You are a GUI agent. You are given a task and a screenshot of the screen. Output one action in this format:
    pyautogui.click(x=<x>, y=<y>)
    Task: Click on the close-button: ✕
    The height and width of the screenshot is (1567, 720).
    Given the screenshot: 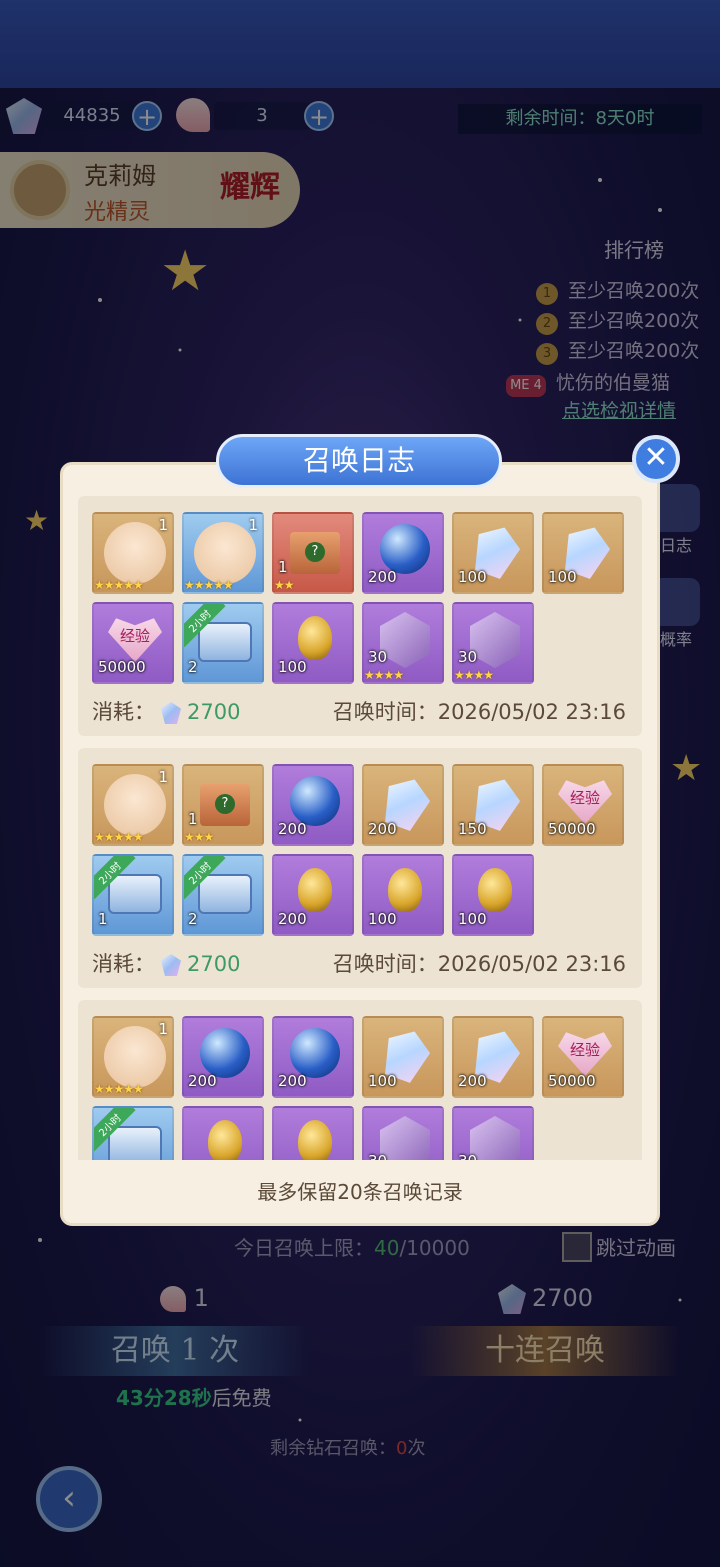 What is the action you would take?
    pyautogui.click(x=656, y=459)
    